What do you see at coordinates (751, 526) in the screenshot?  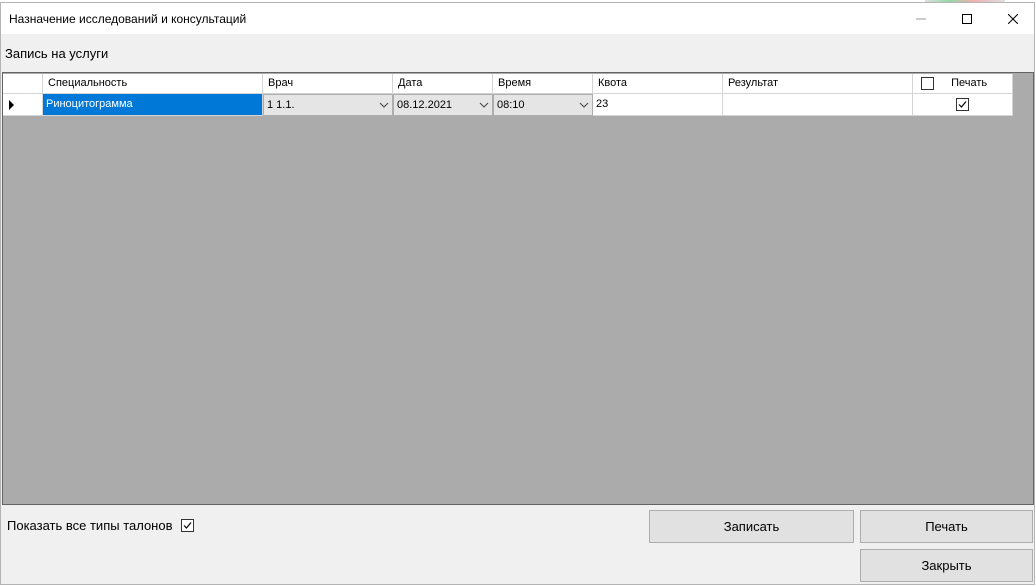 I see `save-button: Записать` at bounding box center [751, 526].